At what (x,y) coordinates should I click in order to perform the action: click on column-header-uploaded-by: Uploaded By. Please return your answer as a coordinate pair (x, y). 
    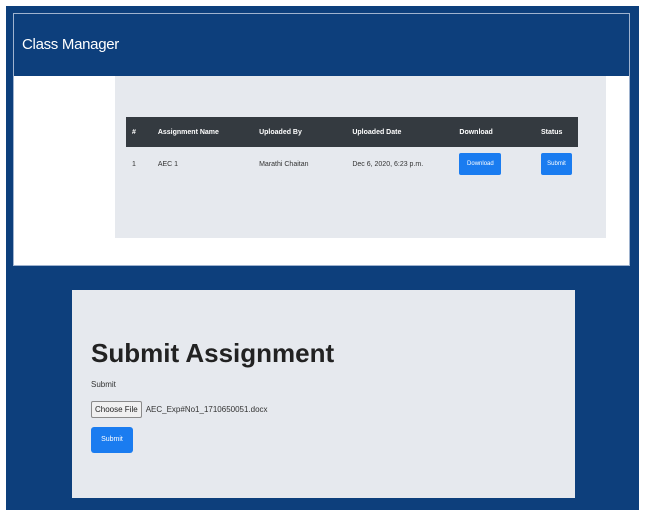
    Looking at the image, I should click on (280, 132).